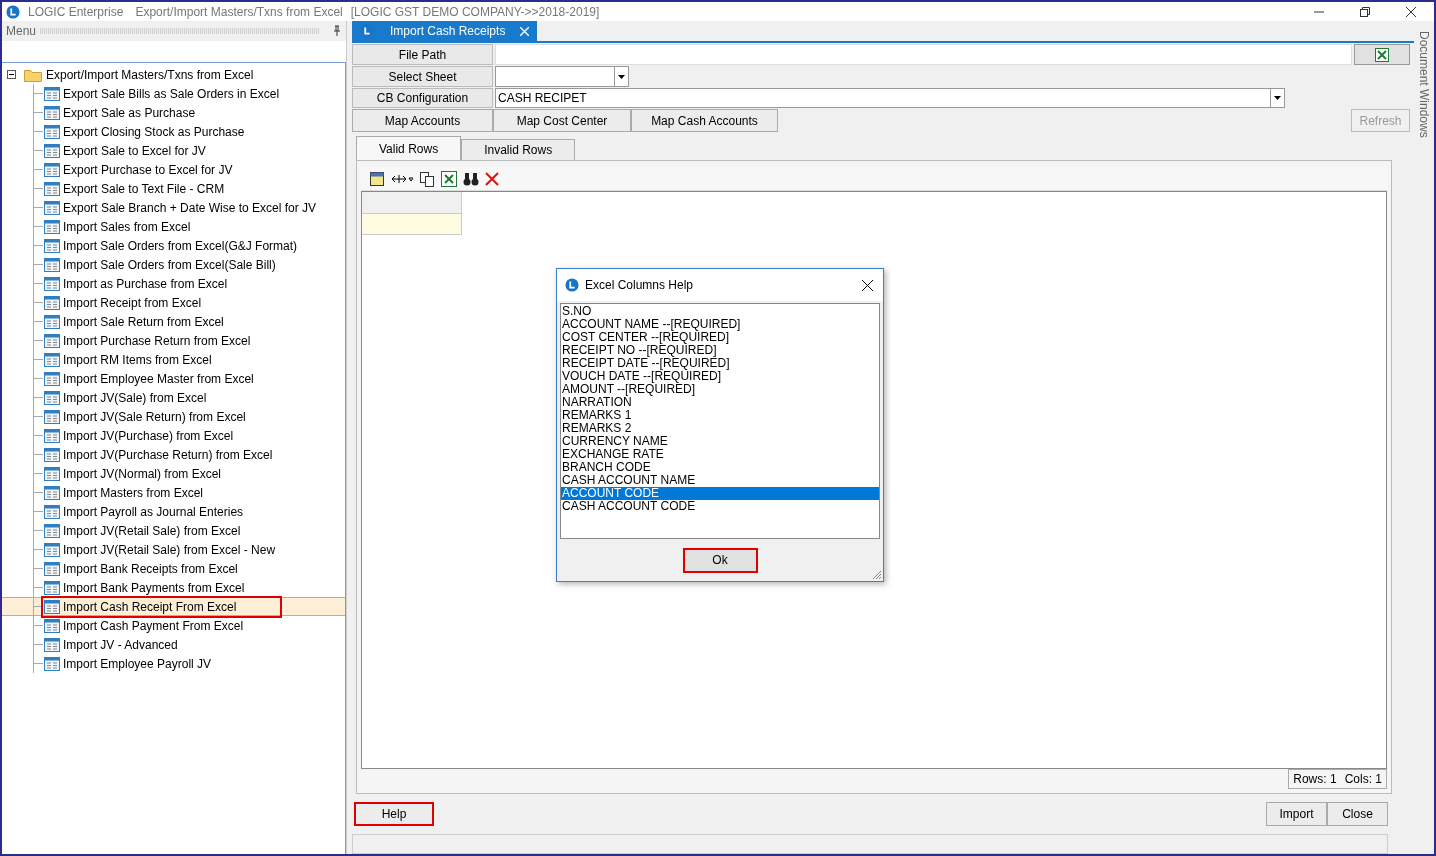 The width and height of the screenshot is (1436, 856). Describe the element at coordinates (427, 178) in the screenshot. I see `copy-icon` at that location.